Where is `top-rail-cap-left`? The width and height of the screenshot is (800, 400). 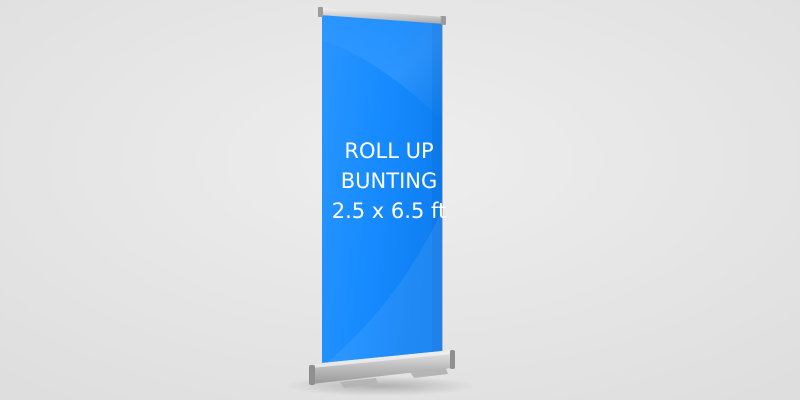 top-rail-cap-left is located at coordinates (320, 12).